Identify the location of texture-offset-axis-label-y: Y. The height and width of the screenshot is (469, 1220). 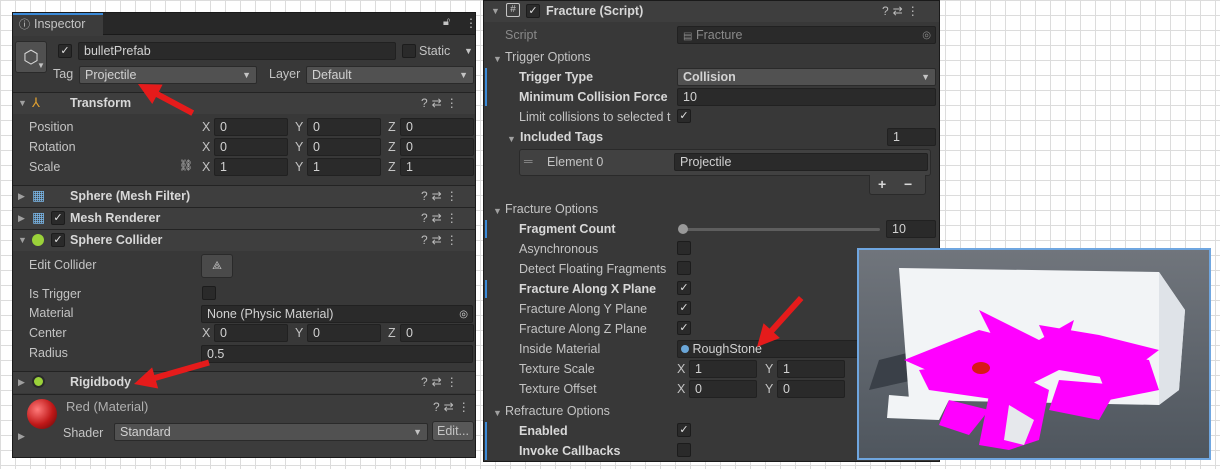
(769, 389).